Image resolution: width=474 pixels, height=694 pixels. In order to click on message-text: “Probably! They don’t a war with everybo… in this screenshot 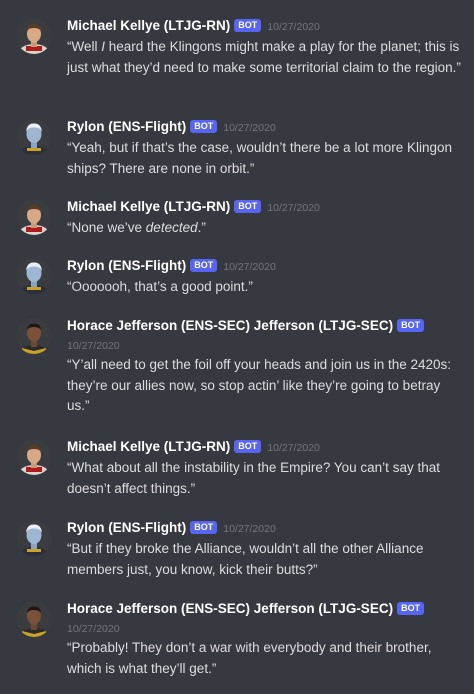, I will do `click(249, 658)`.